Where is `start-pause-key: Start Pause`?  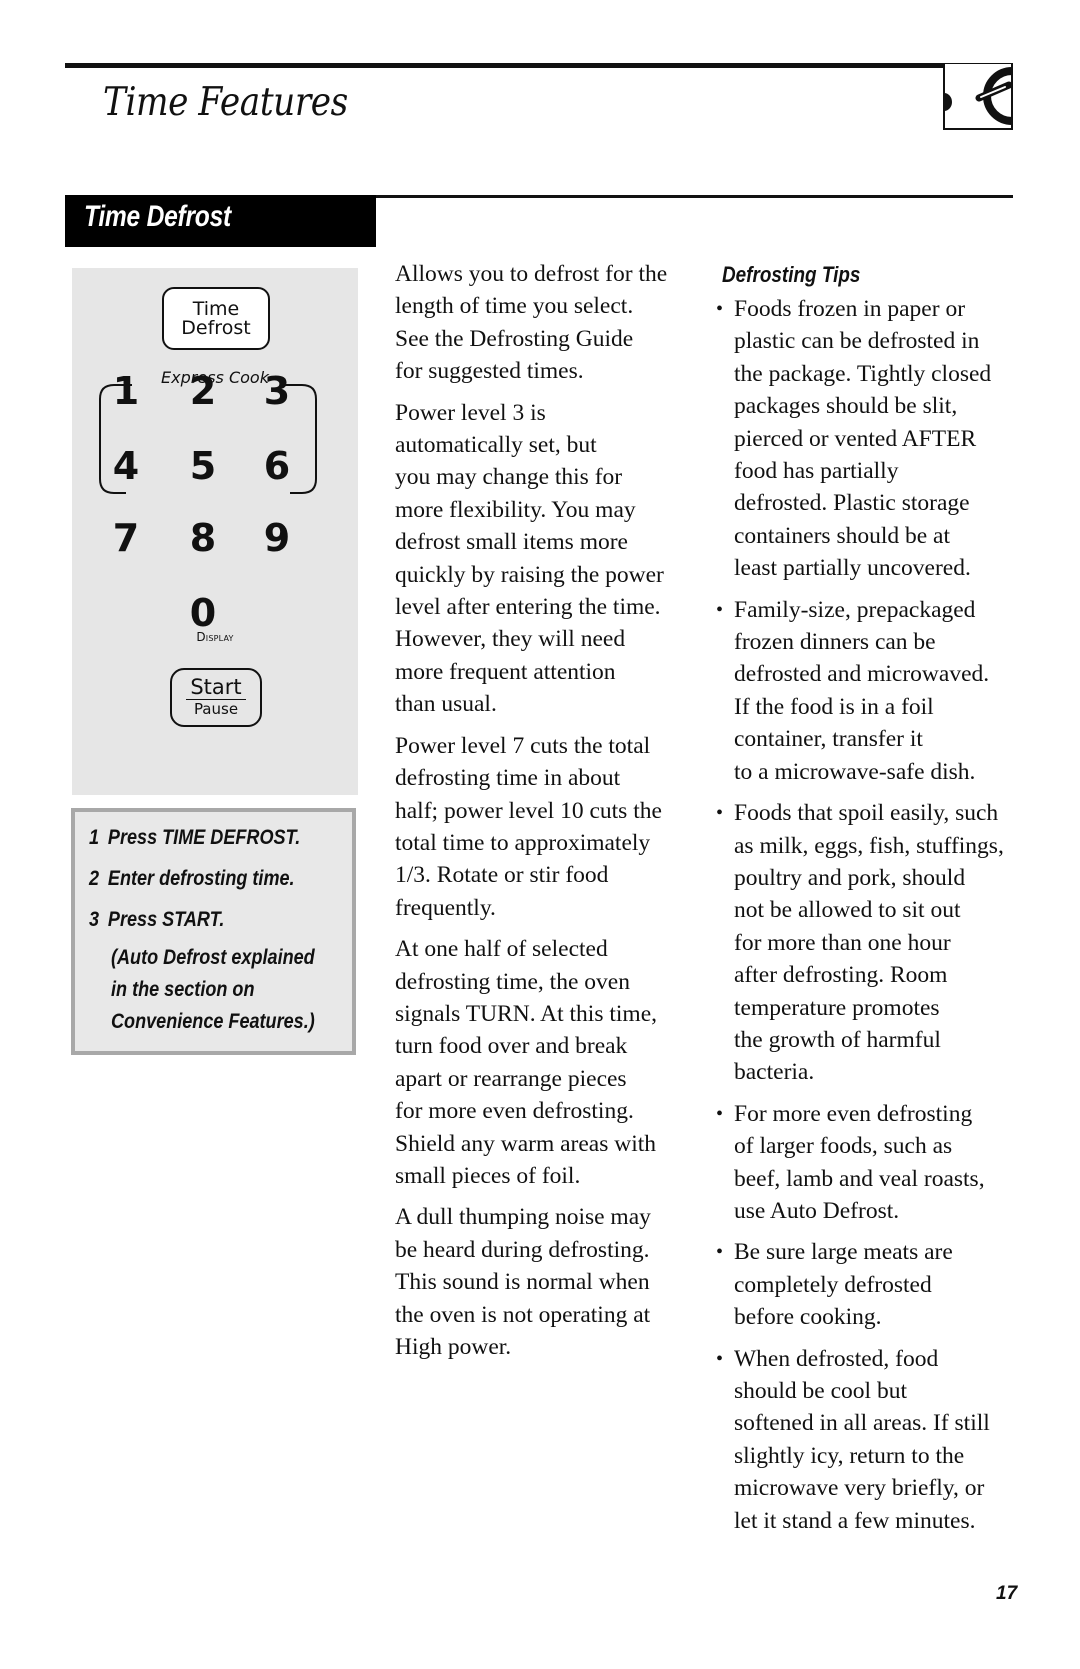 start-pause-key: Start Pause is located at coordinates (216, 697).